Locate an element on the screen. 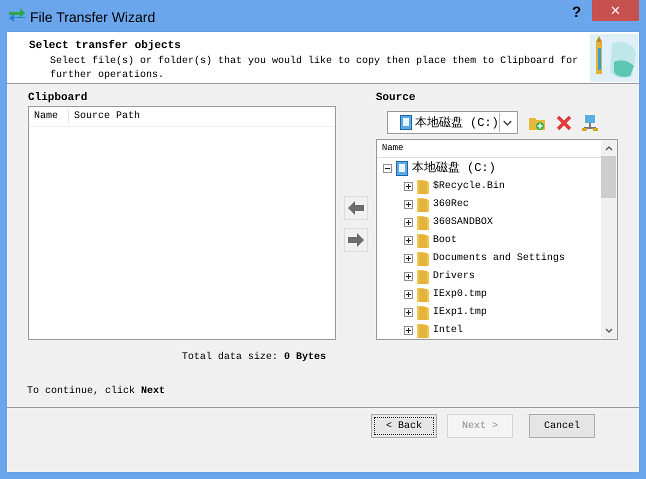 The image size is (646, 479). wizard-drawing is located at coordinates (614, 58).